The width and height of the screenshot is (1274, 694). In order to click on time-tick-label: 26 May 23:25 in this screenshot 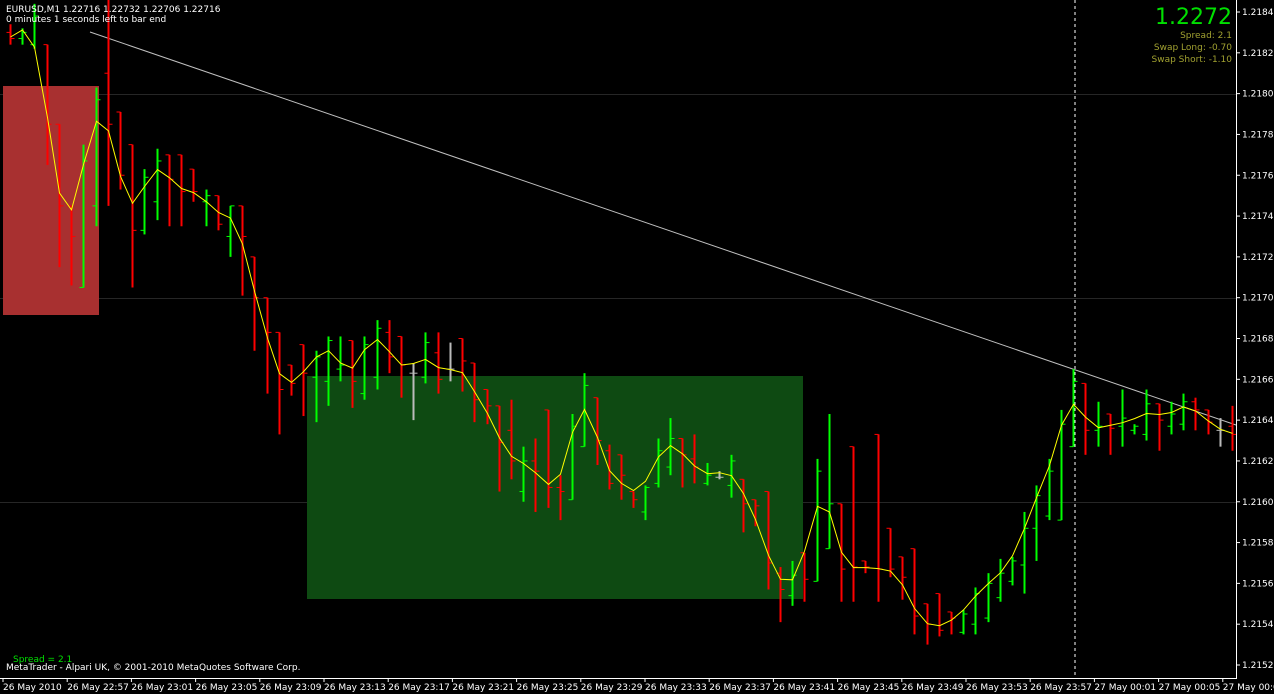, I will do `click(548, 688)`.